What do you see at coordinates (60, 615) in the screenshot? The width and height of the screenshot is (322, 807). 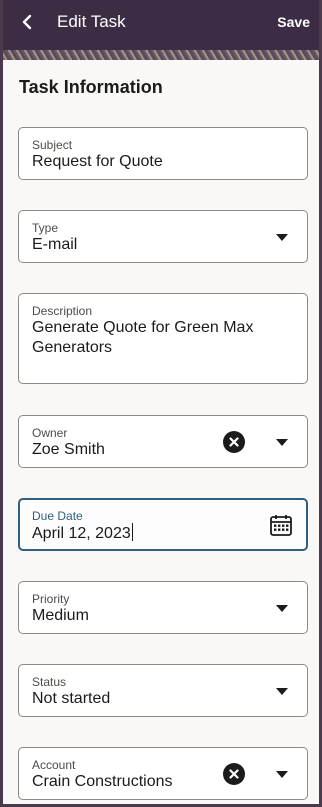 I see `priority-value: Medium` at bounding box center [60, 615].